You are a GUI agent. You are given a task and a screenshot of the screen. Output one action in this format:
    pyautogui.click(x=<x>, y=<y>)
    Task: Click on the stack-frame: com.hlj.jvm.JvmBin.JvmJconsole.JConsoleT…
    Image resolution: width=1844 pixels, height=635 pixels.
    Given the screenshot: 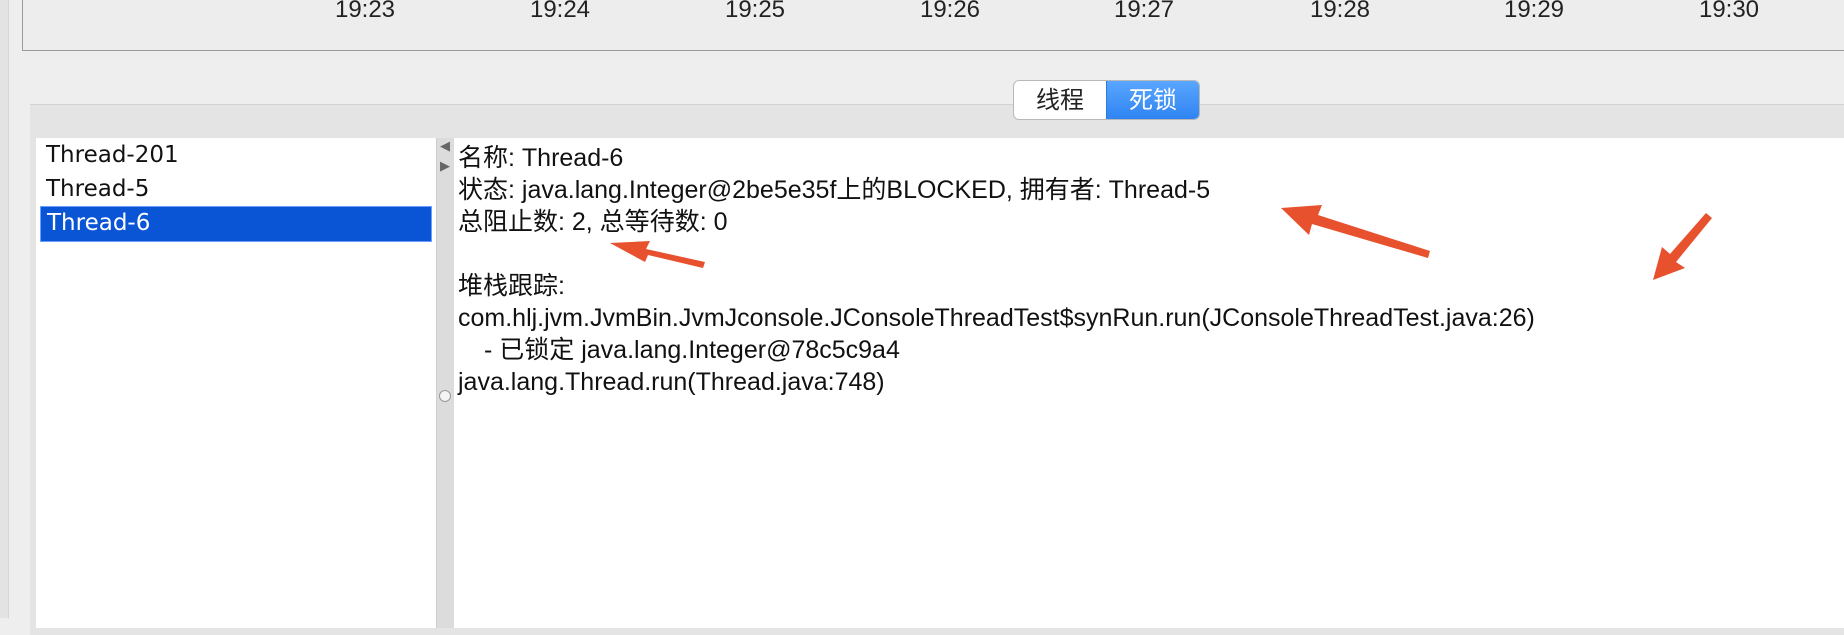 What is the action you would take?
    pyautogui.click(x=996, y=318)
    